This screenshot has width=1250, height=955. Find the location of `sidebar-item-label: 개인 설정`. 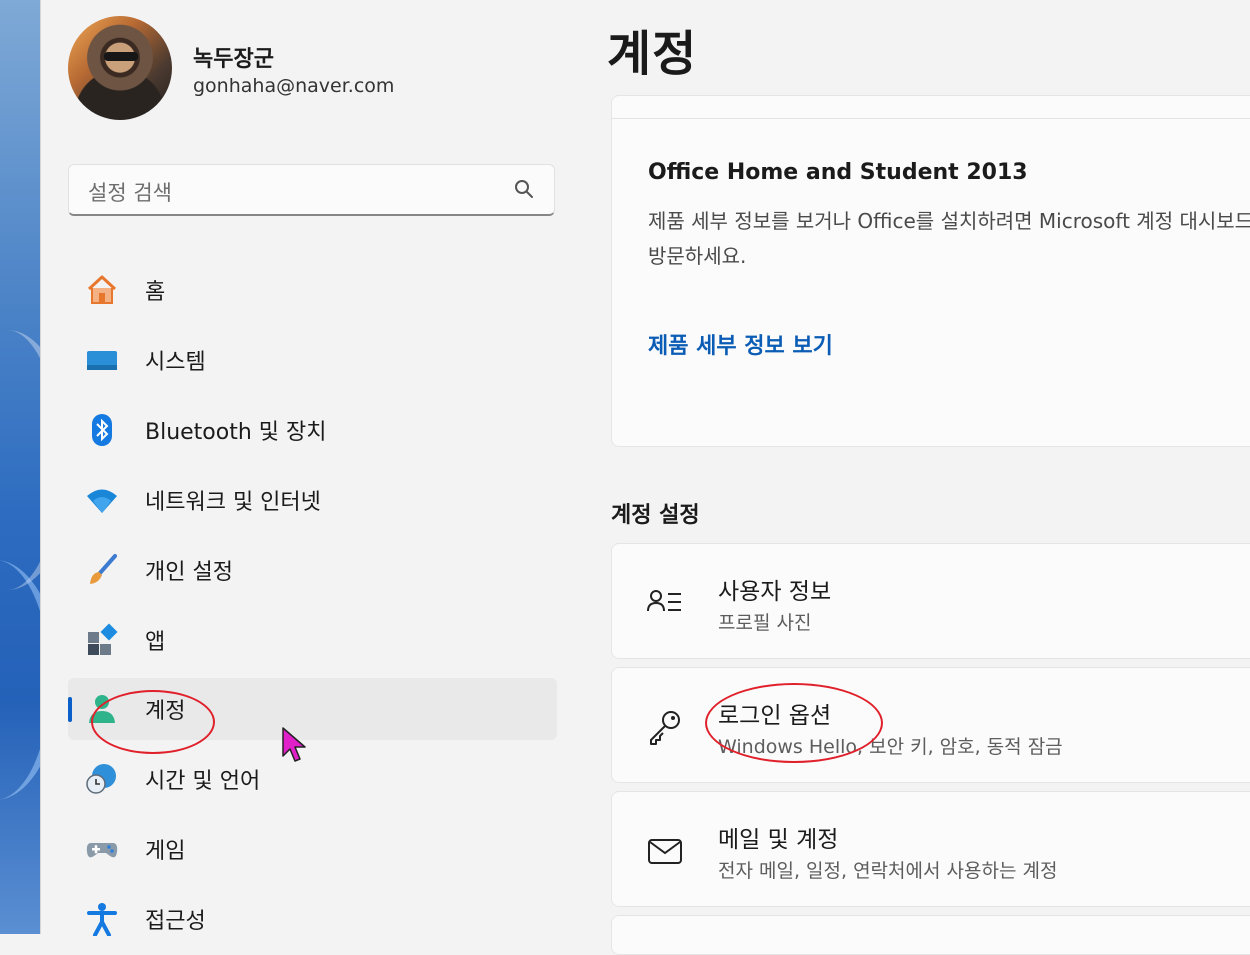

sidebar-item-label: 개인 설정 is located at coordinates (189, 572).